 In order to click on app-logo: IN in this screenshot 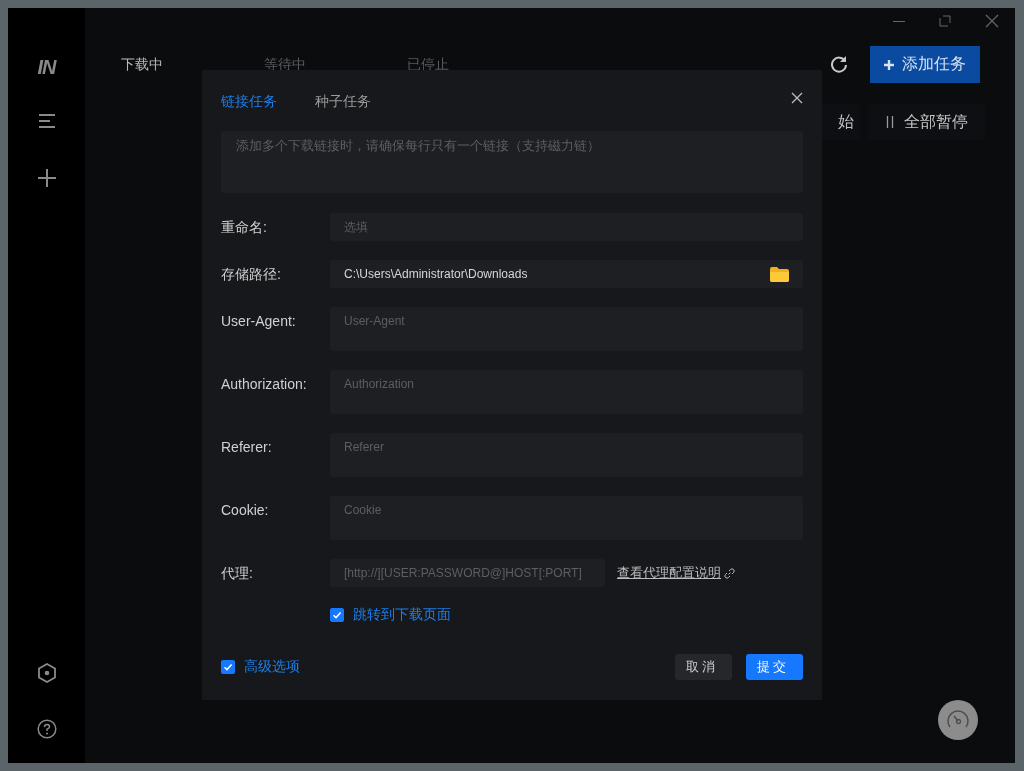, I will do `click(46, 67)`.